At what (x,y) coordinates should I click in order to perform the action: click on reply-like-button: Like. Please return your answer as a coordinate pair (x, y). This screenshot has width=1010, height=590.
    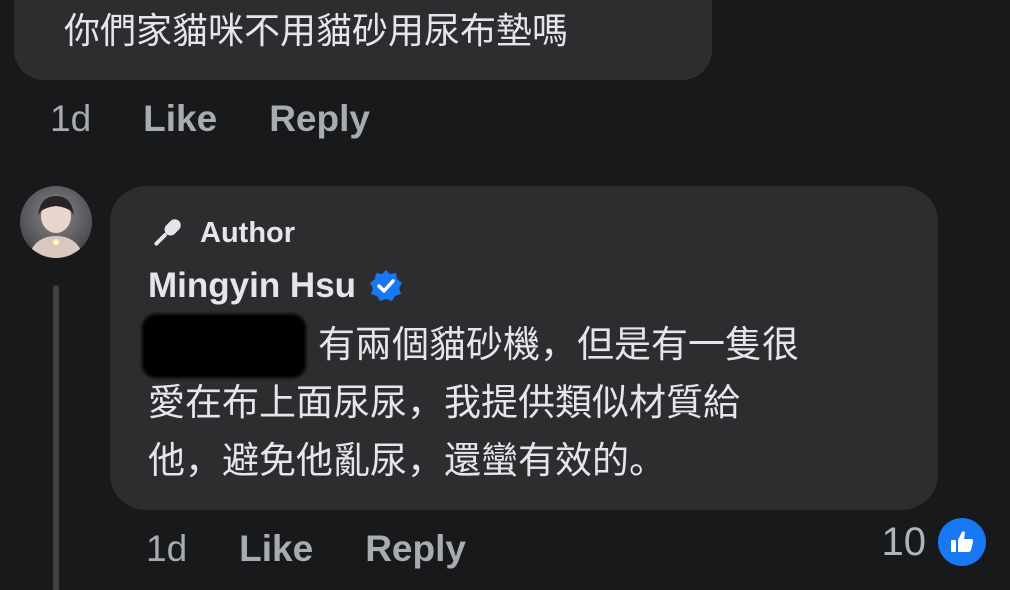
    Looking at the image, I should click on (276, 549).